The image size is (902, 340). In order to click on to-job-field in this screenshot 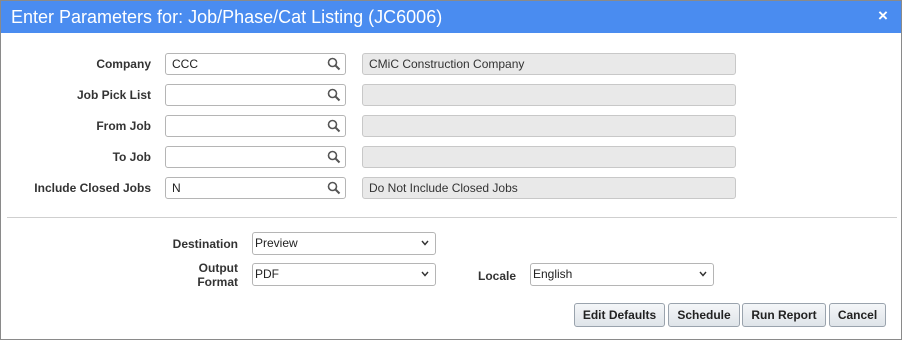, I will do `click(255, 157)`.